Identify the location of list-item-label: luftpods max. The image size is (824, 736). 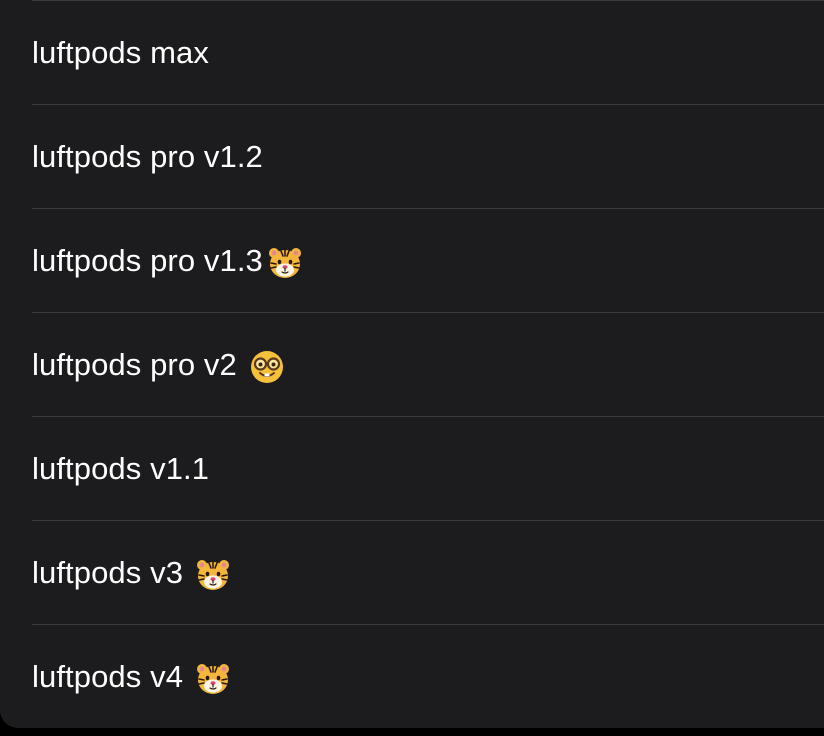
(120, 52).